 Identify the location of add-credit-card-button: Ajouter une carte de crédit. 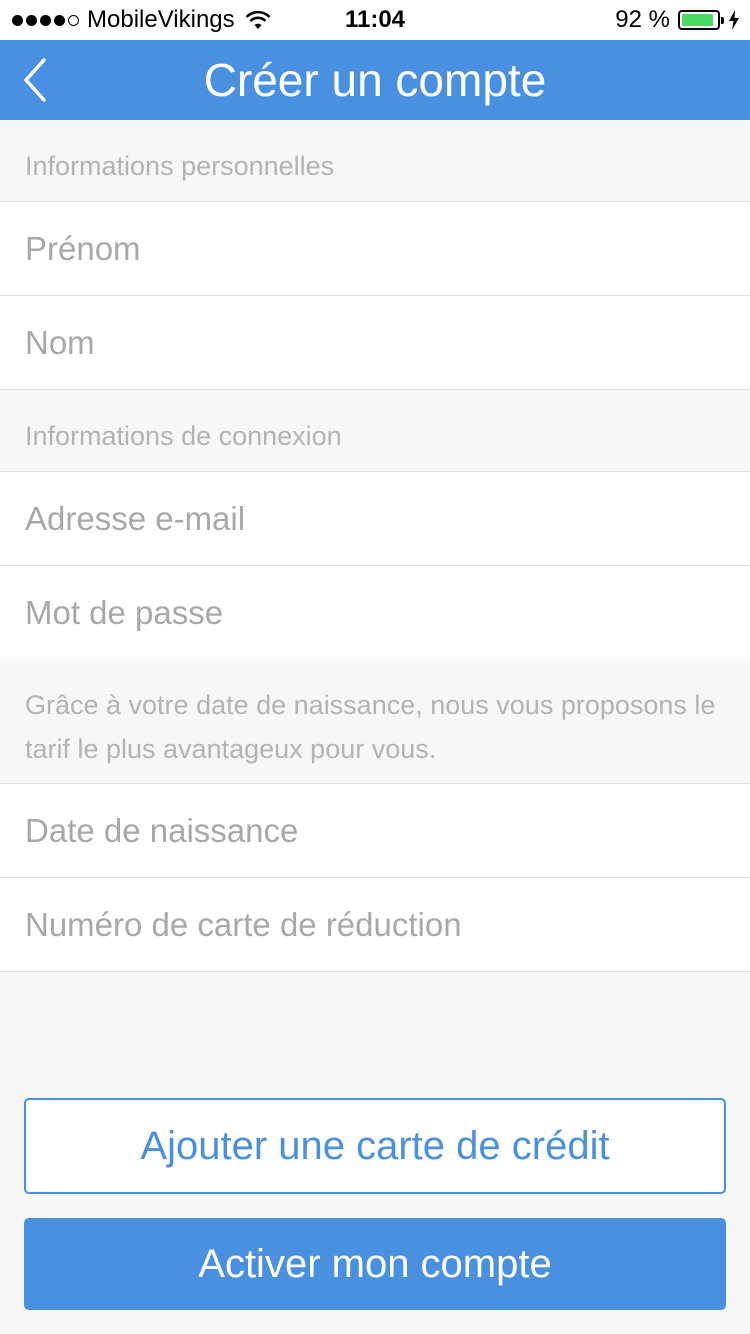
(375, 1146).